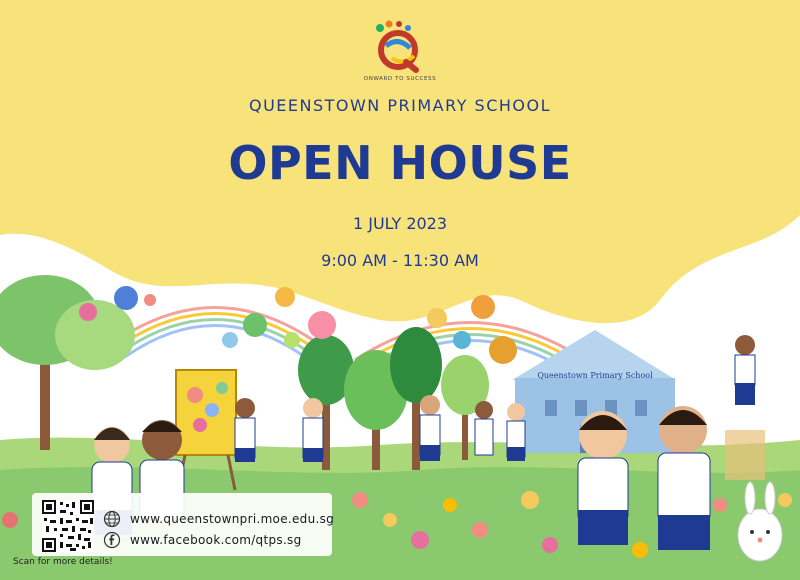 This screenshot has width=800, height=580. Describe the element at coordinates (400, 105) in the screenshot. I see `school-name: QUEENSTOWN PRIMARY SCHOOL` at that location.